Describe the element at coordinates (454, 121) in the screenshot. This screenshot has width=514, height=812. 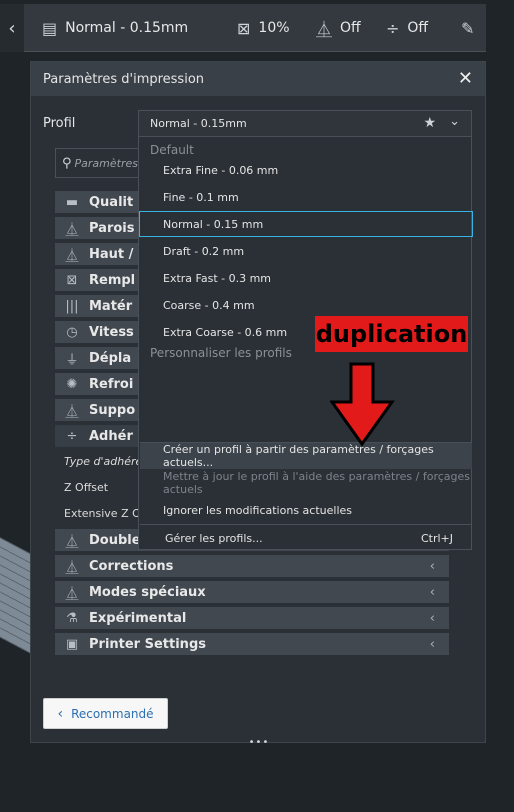
I see `chevron-down-icon: ⌄` at that location.